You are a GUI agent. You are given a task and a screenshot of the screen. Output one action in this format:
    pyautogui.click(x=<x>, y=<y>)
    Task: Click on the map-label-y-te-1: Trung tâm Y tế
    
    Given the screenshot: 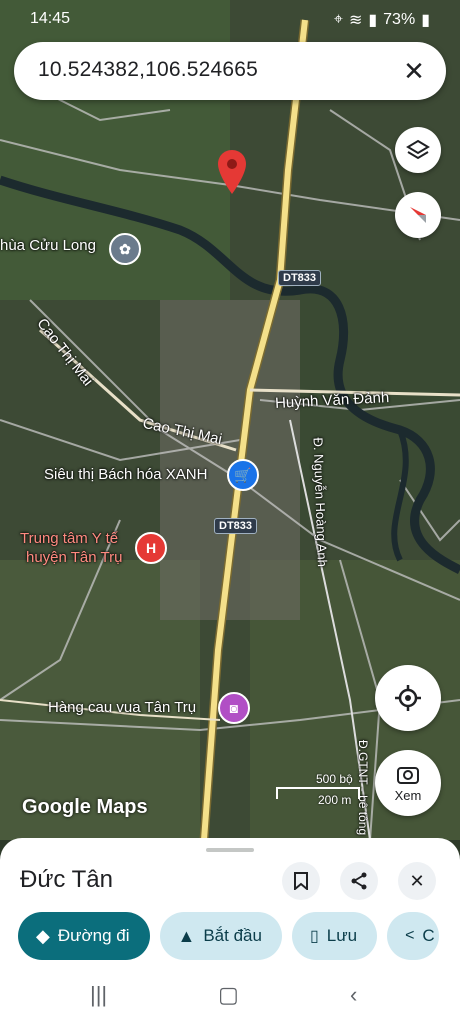 What is the action you would take?
    pyautogui.click(x=69, y=538)
    